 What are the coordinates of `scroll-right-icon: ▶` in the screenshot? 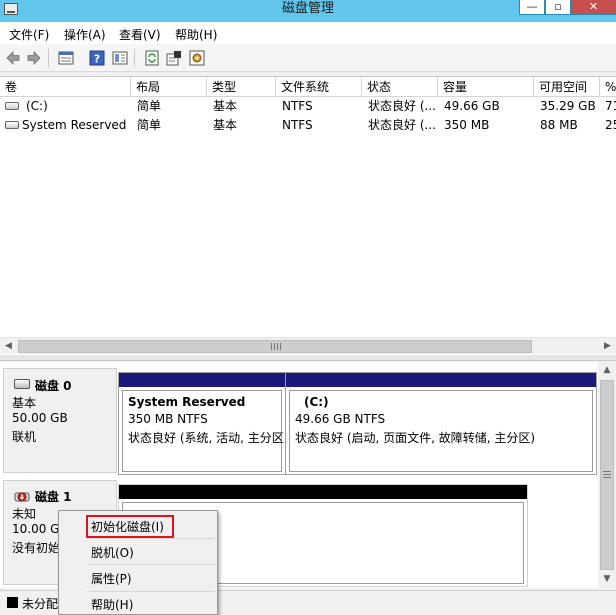 It's located at (607, 346).